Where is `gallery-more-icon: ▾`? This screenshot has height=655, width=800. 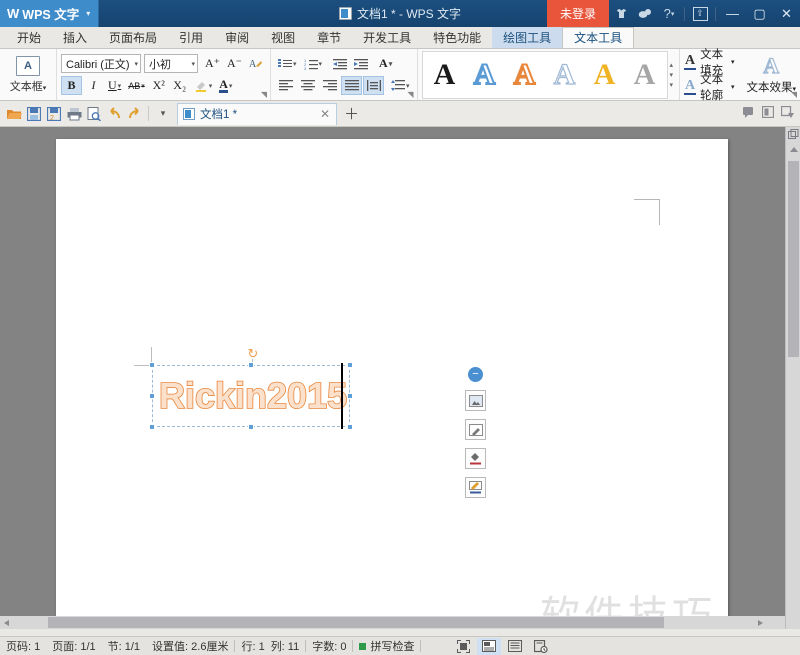
gallery-more-icon: ▾ is located at coordinates (672, 85).